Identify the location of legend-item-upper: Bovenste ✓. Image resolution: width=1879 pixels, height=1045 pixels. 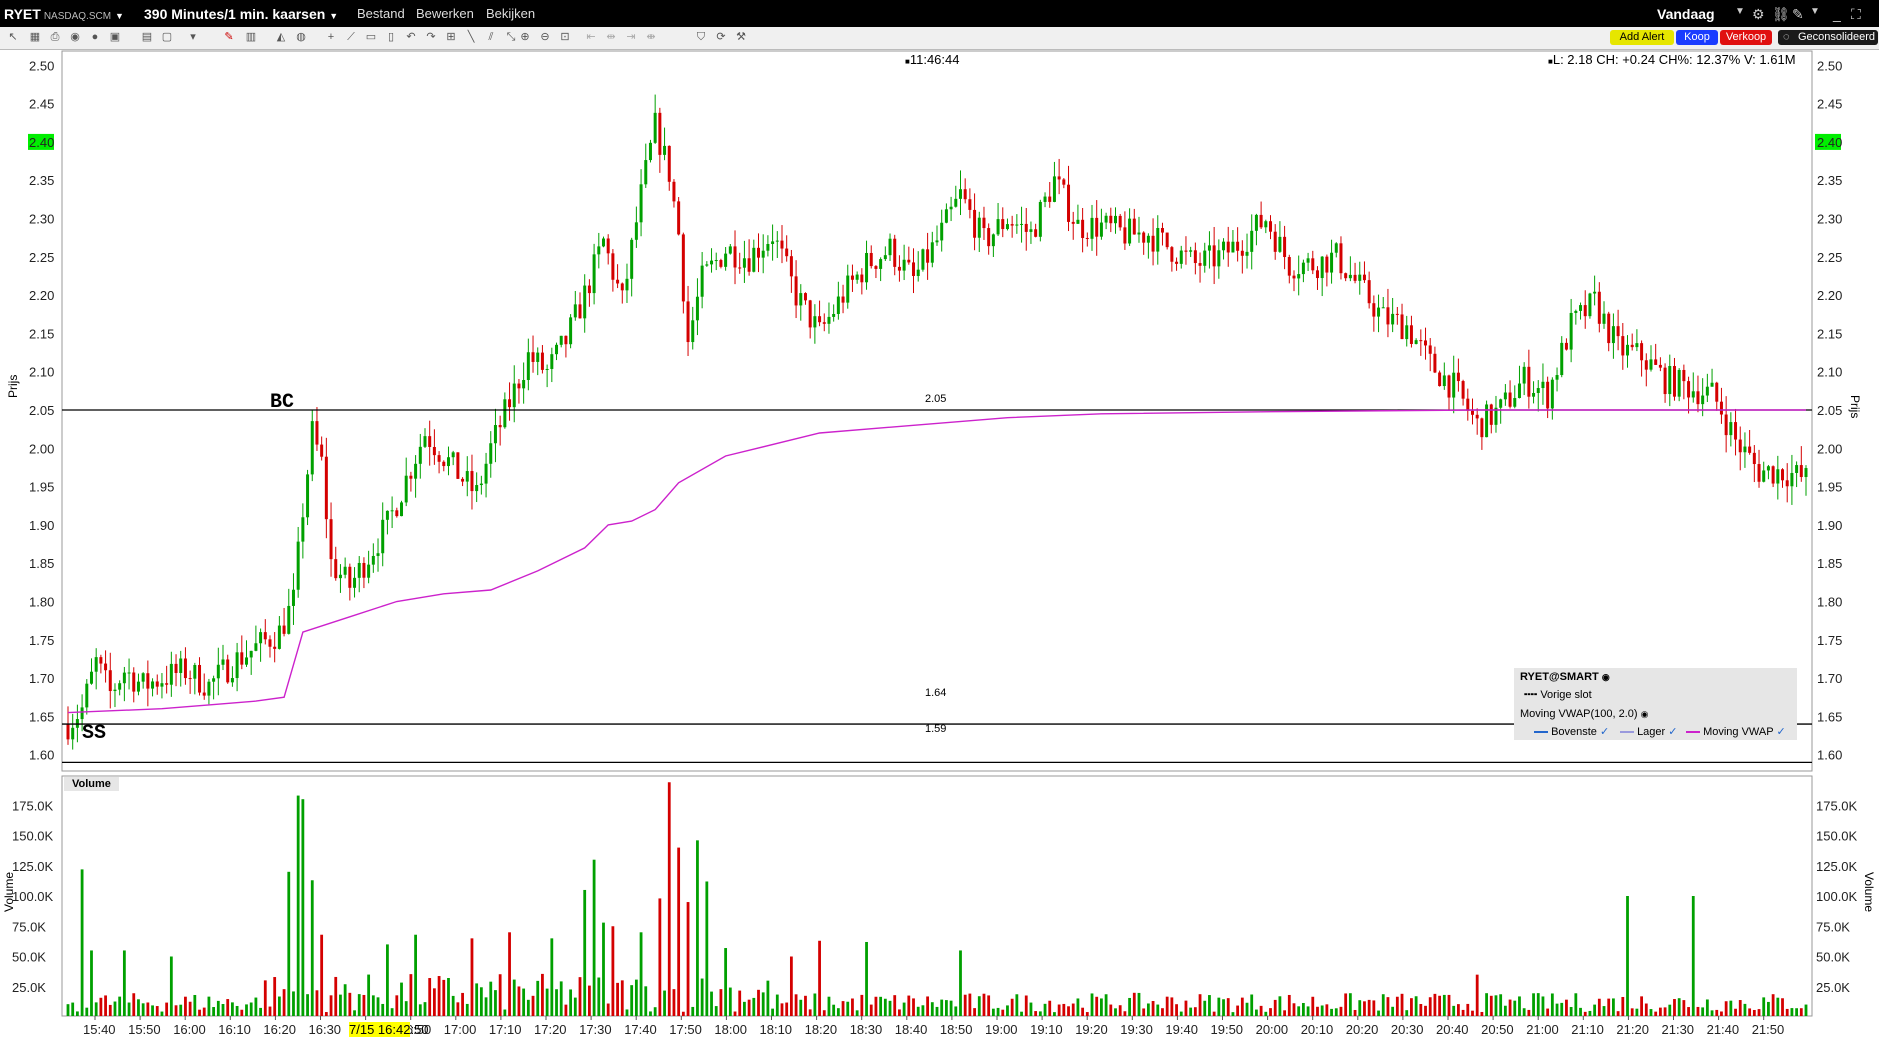
(1571, 731).